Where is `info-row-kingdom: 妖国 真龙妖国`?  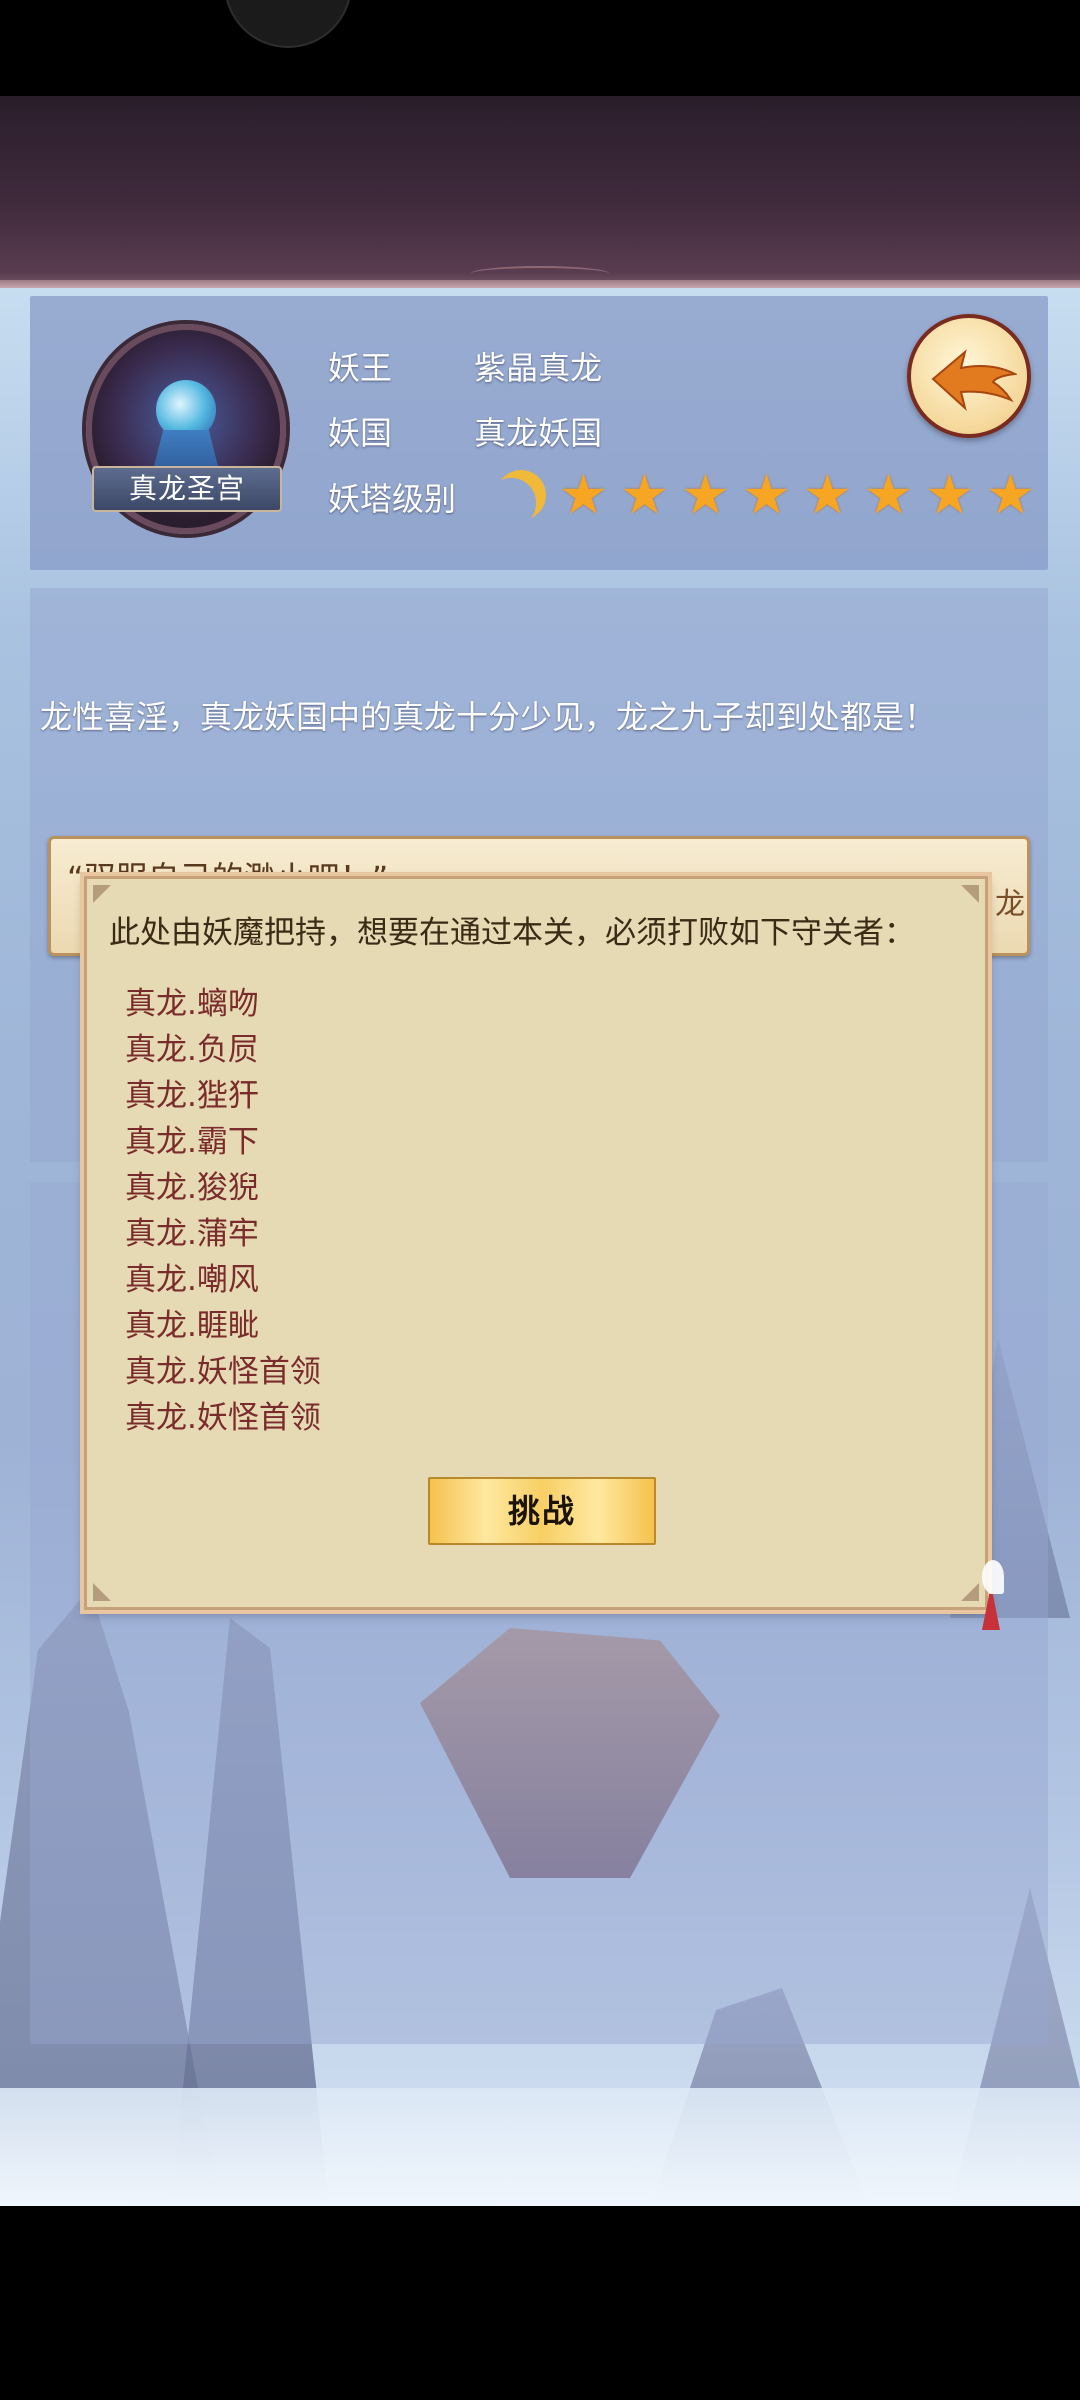
info-row-kingdom: 妖国 真龙妖国 is located at coordinates (465, 431).